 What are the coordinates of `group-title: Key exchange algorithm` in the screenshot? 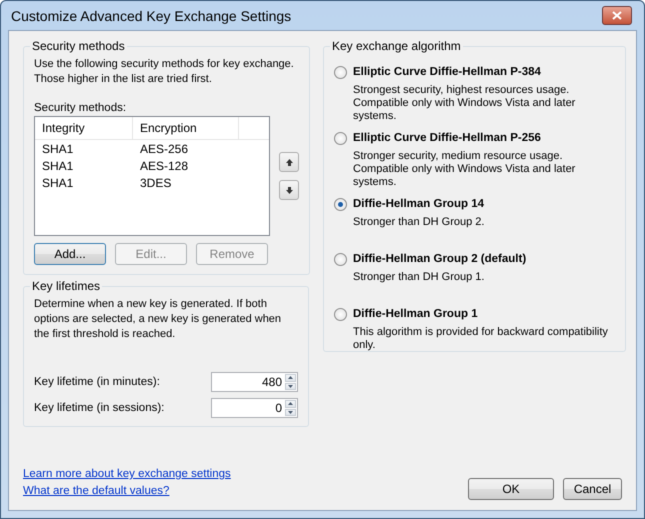 It's located at (396, 46).